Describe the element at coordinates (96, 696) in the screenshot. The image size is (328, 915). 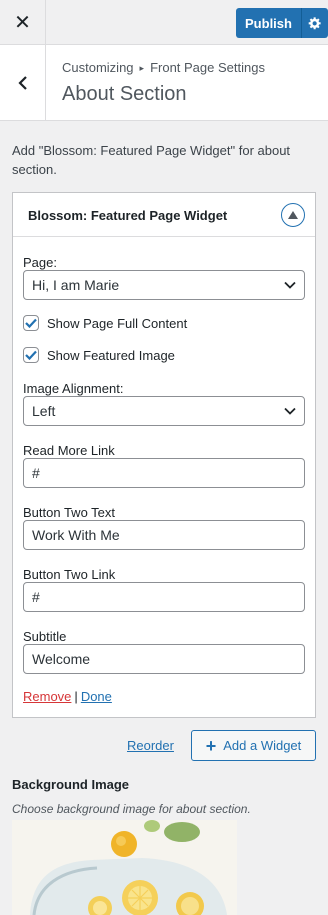
I see `done-link: Done` at that location.